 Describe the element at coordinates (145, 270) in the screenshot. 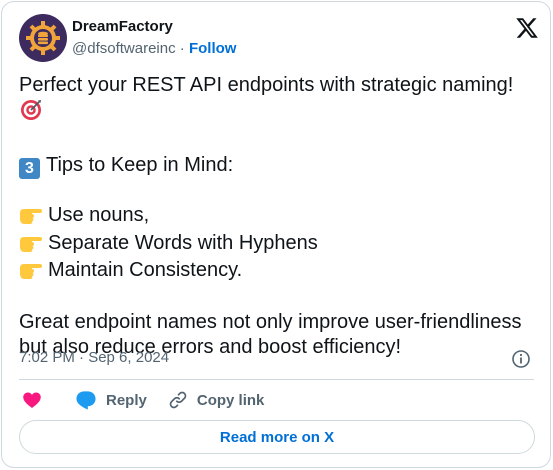

I see `tip-text: Maintain Consistency.` at that location.